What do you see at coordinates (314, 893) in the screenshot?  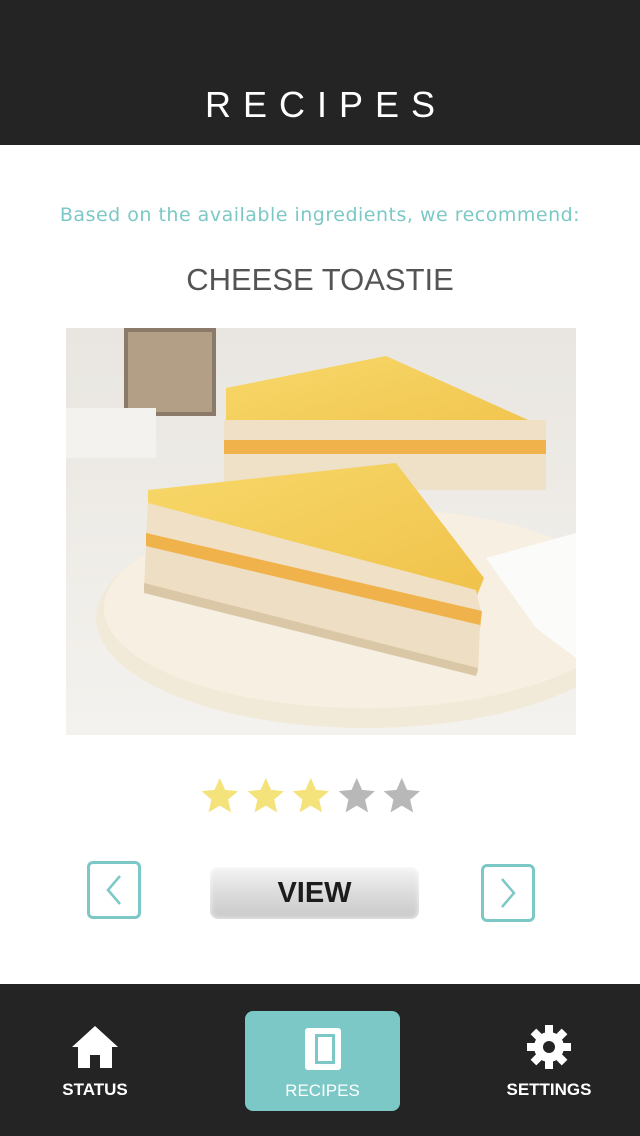 I see `view-recipe-button: VIEW` at bounding box center [314, 893].